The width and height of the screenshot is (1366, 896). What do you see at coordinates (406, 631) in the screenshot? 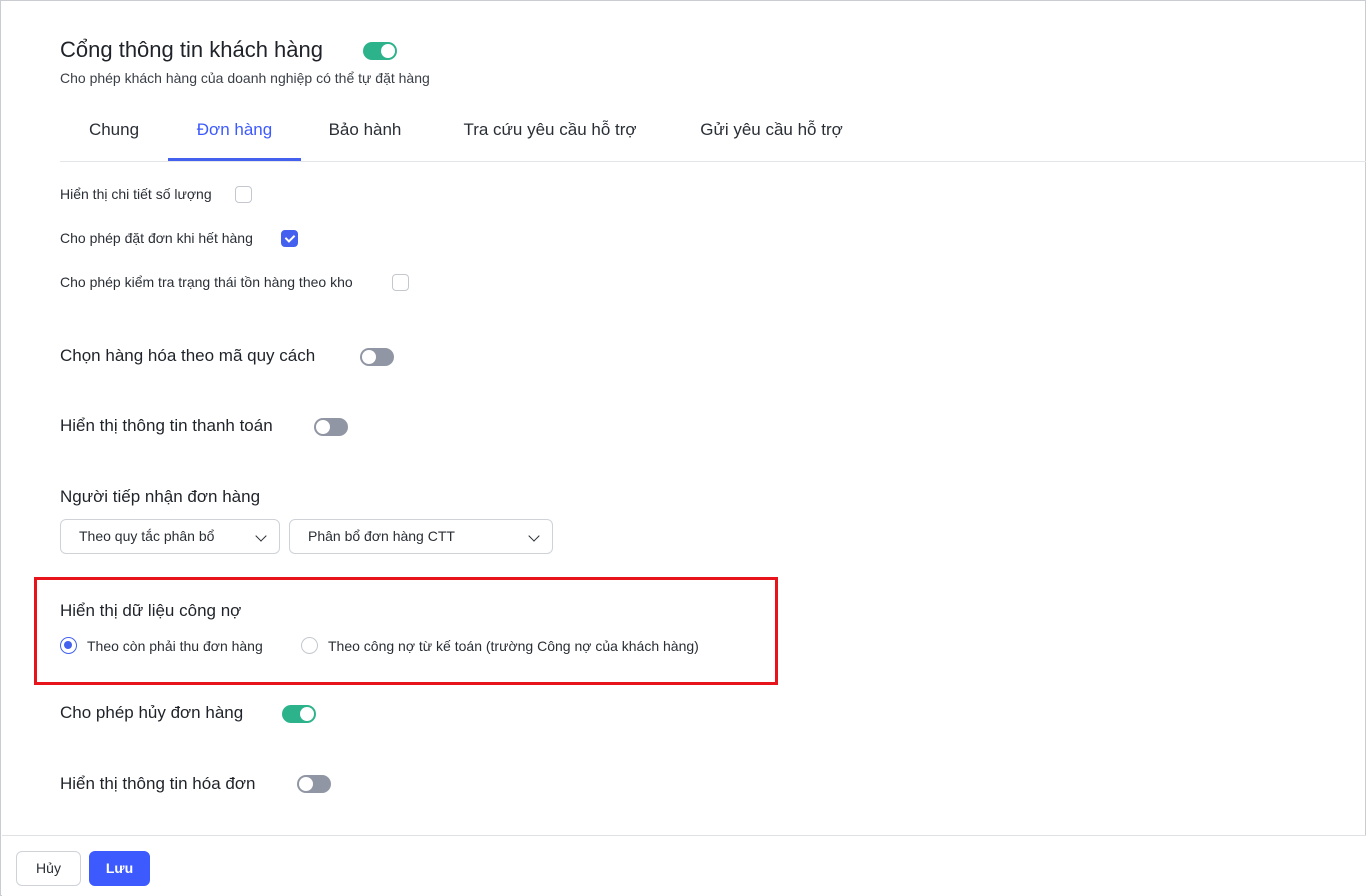
I see `highlight-box` at bounding box center [406, 631].